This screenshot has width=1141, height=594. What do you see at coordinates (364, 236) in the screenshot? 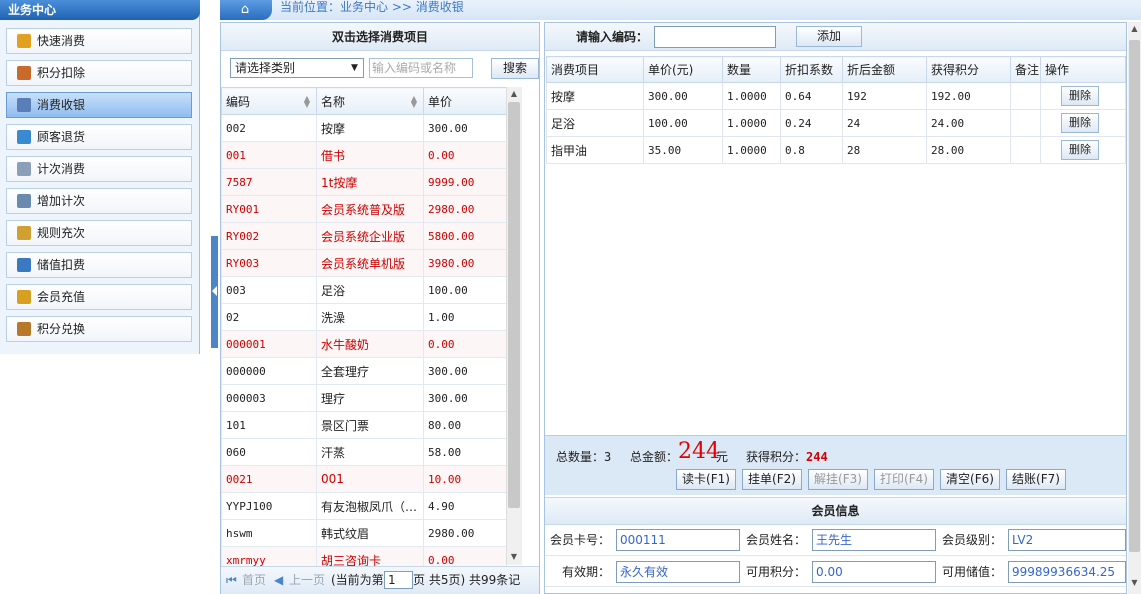
I see `table-row: RY002 会员系统企业版 5800.00` at bounding box center [364, 236].